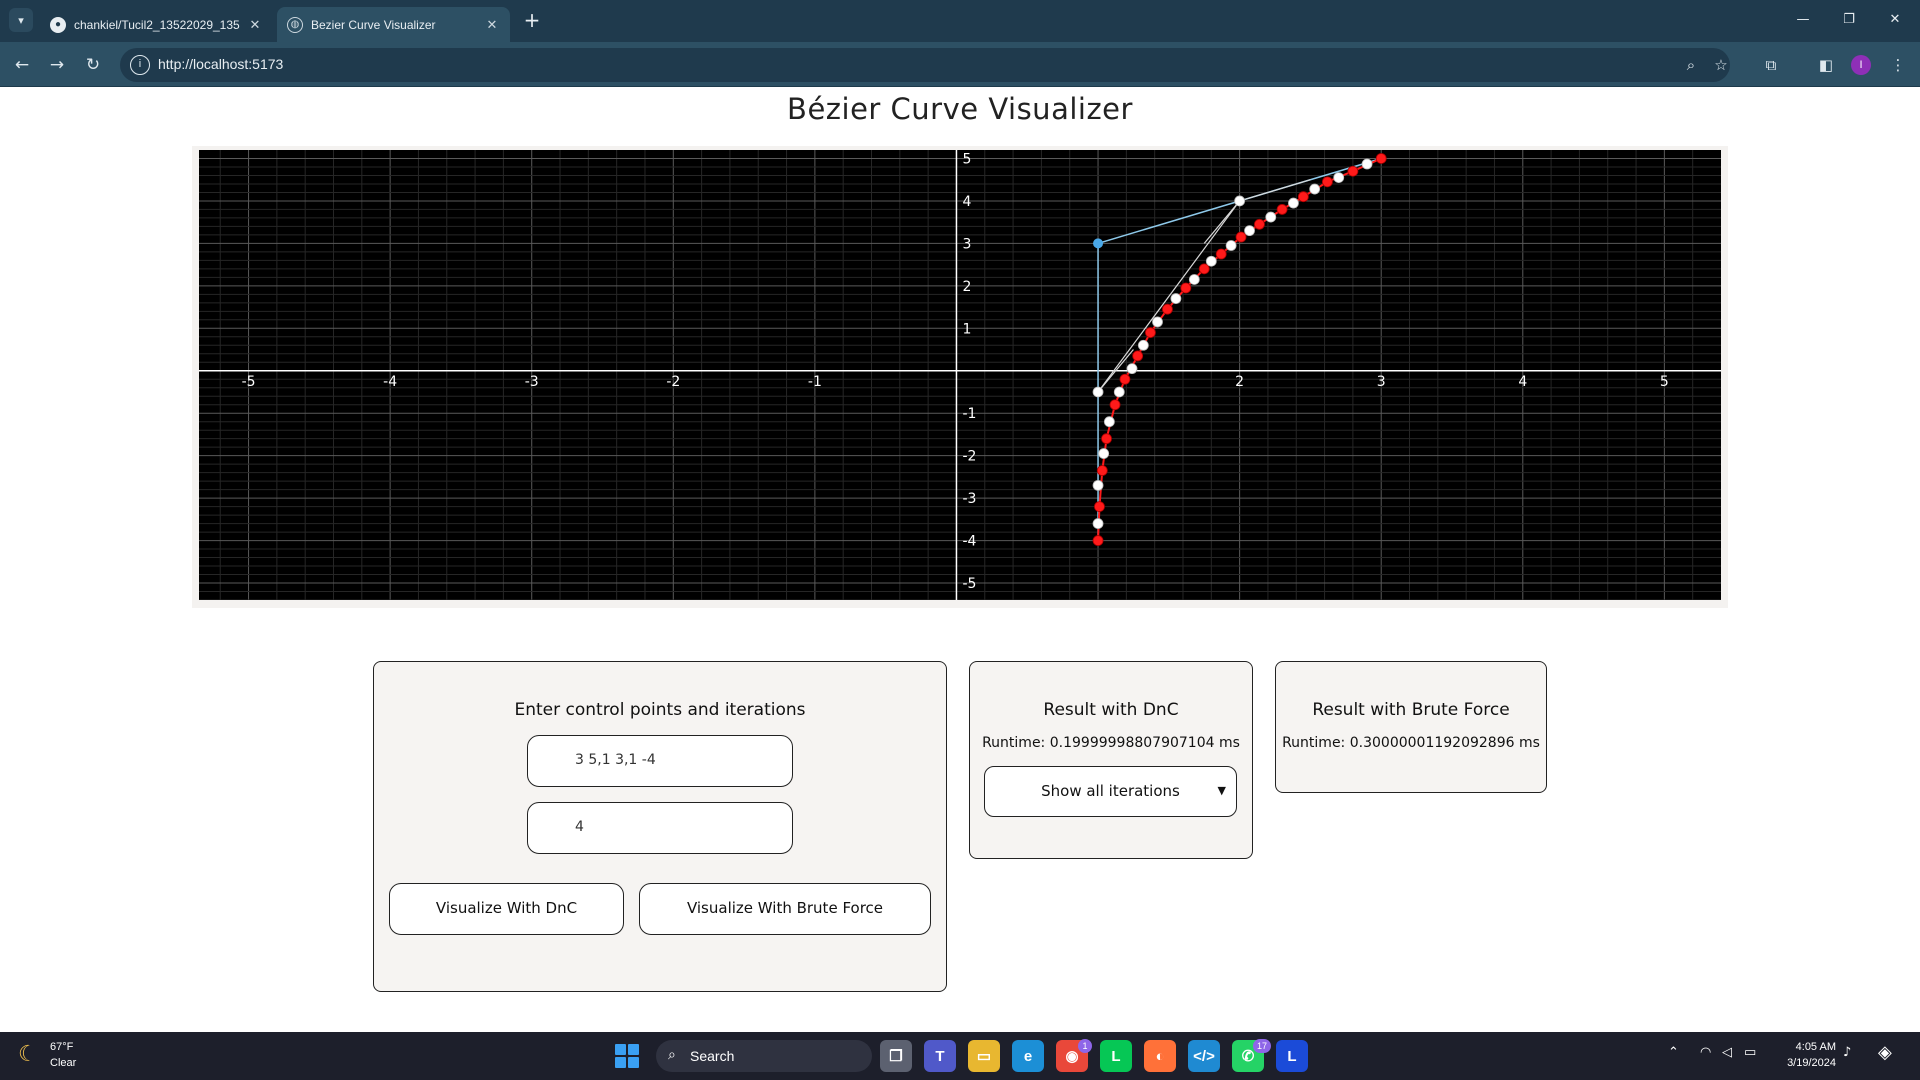 The height and width of the screenshot is (1080, 1920). What do you see at coordinates (1811, 1063) in the screenshot?
I see `clock-date: 3/19/2024` at bounding box center [1811, 1063].